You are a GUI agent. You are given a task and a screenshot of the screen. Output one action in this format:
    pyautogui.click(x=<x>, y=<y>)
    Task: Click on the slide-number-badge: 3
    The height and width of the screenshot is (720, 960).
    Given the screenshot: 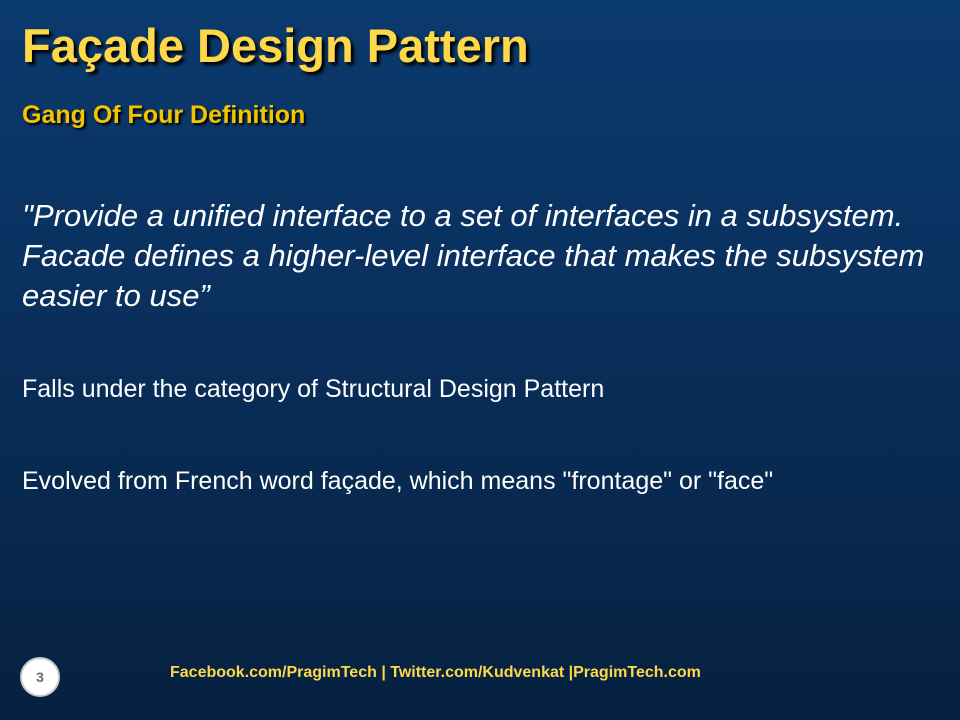 What is the action you would take?
    pyautogui.click(x=40, y=677)
    